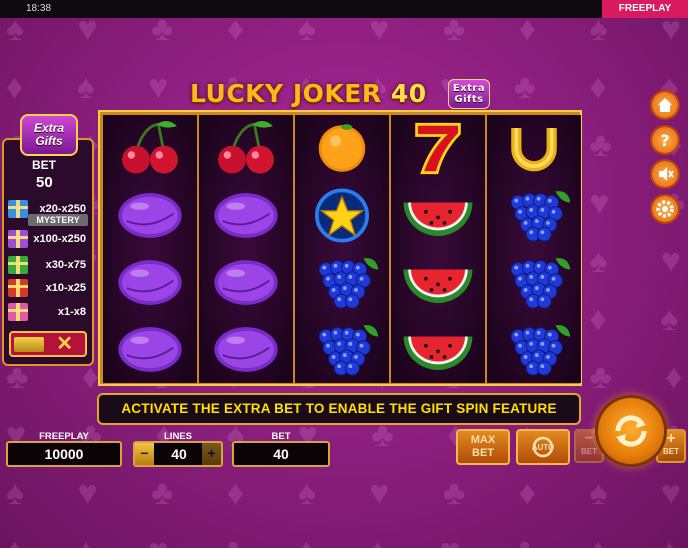 This screenshot has height=548, width=688. Describe the element at coordinates (483, 453) in the screenshot. I see `max-bet-line2: BET` at that location.